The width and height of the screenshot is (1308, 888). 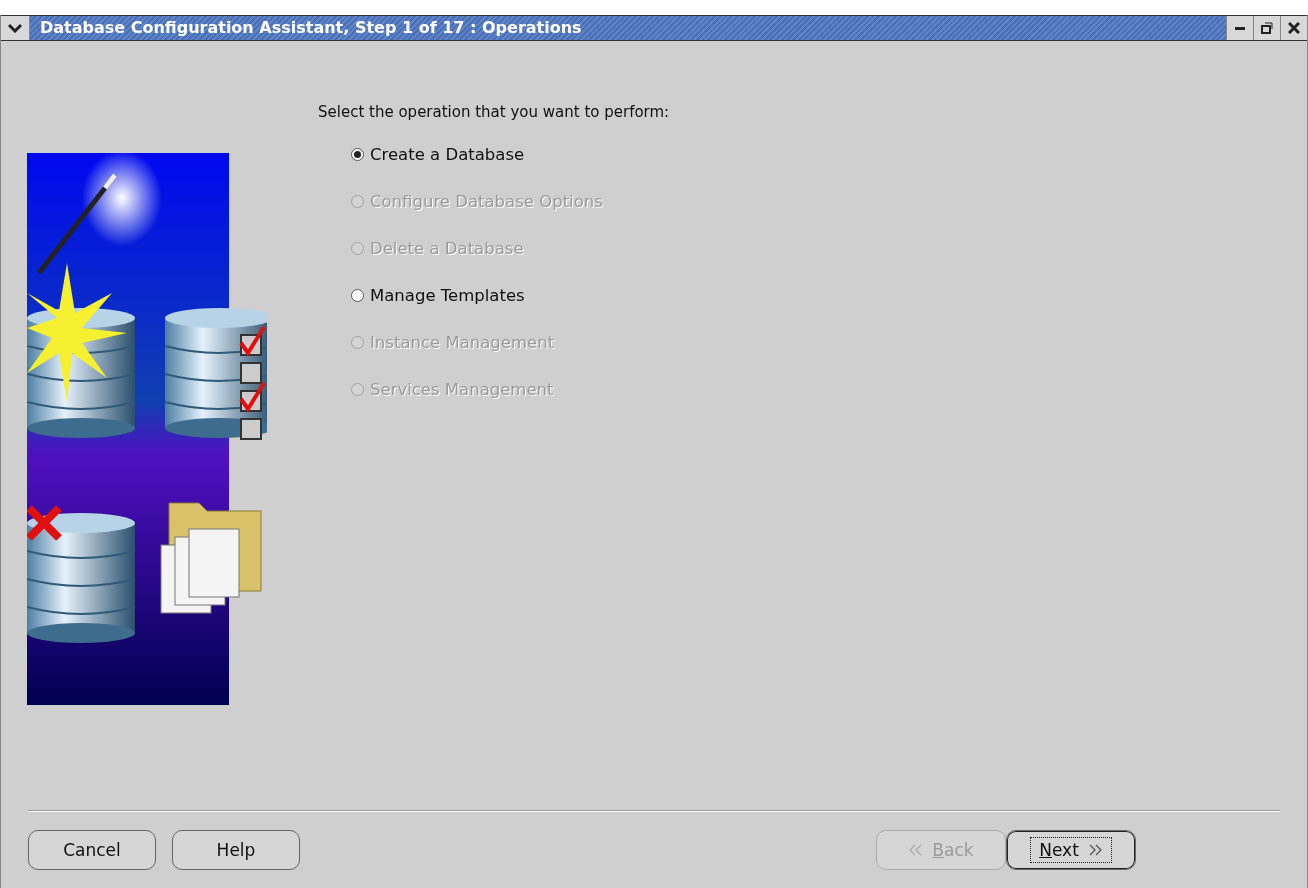 I want to click on maximize-button, so click(x=1266, y=28).